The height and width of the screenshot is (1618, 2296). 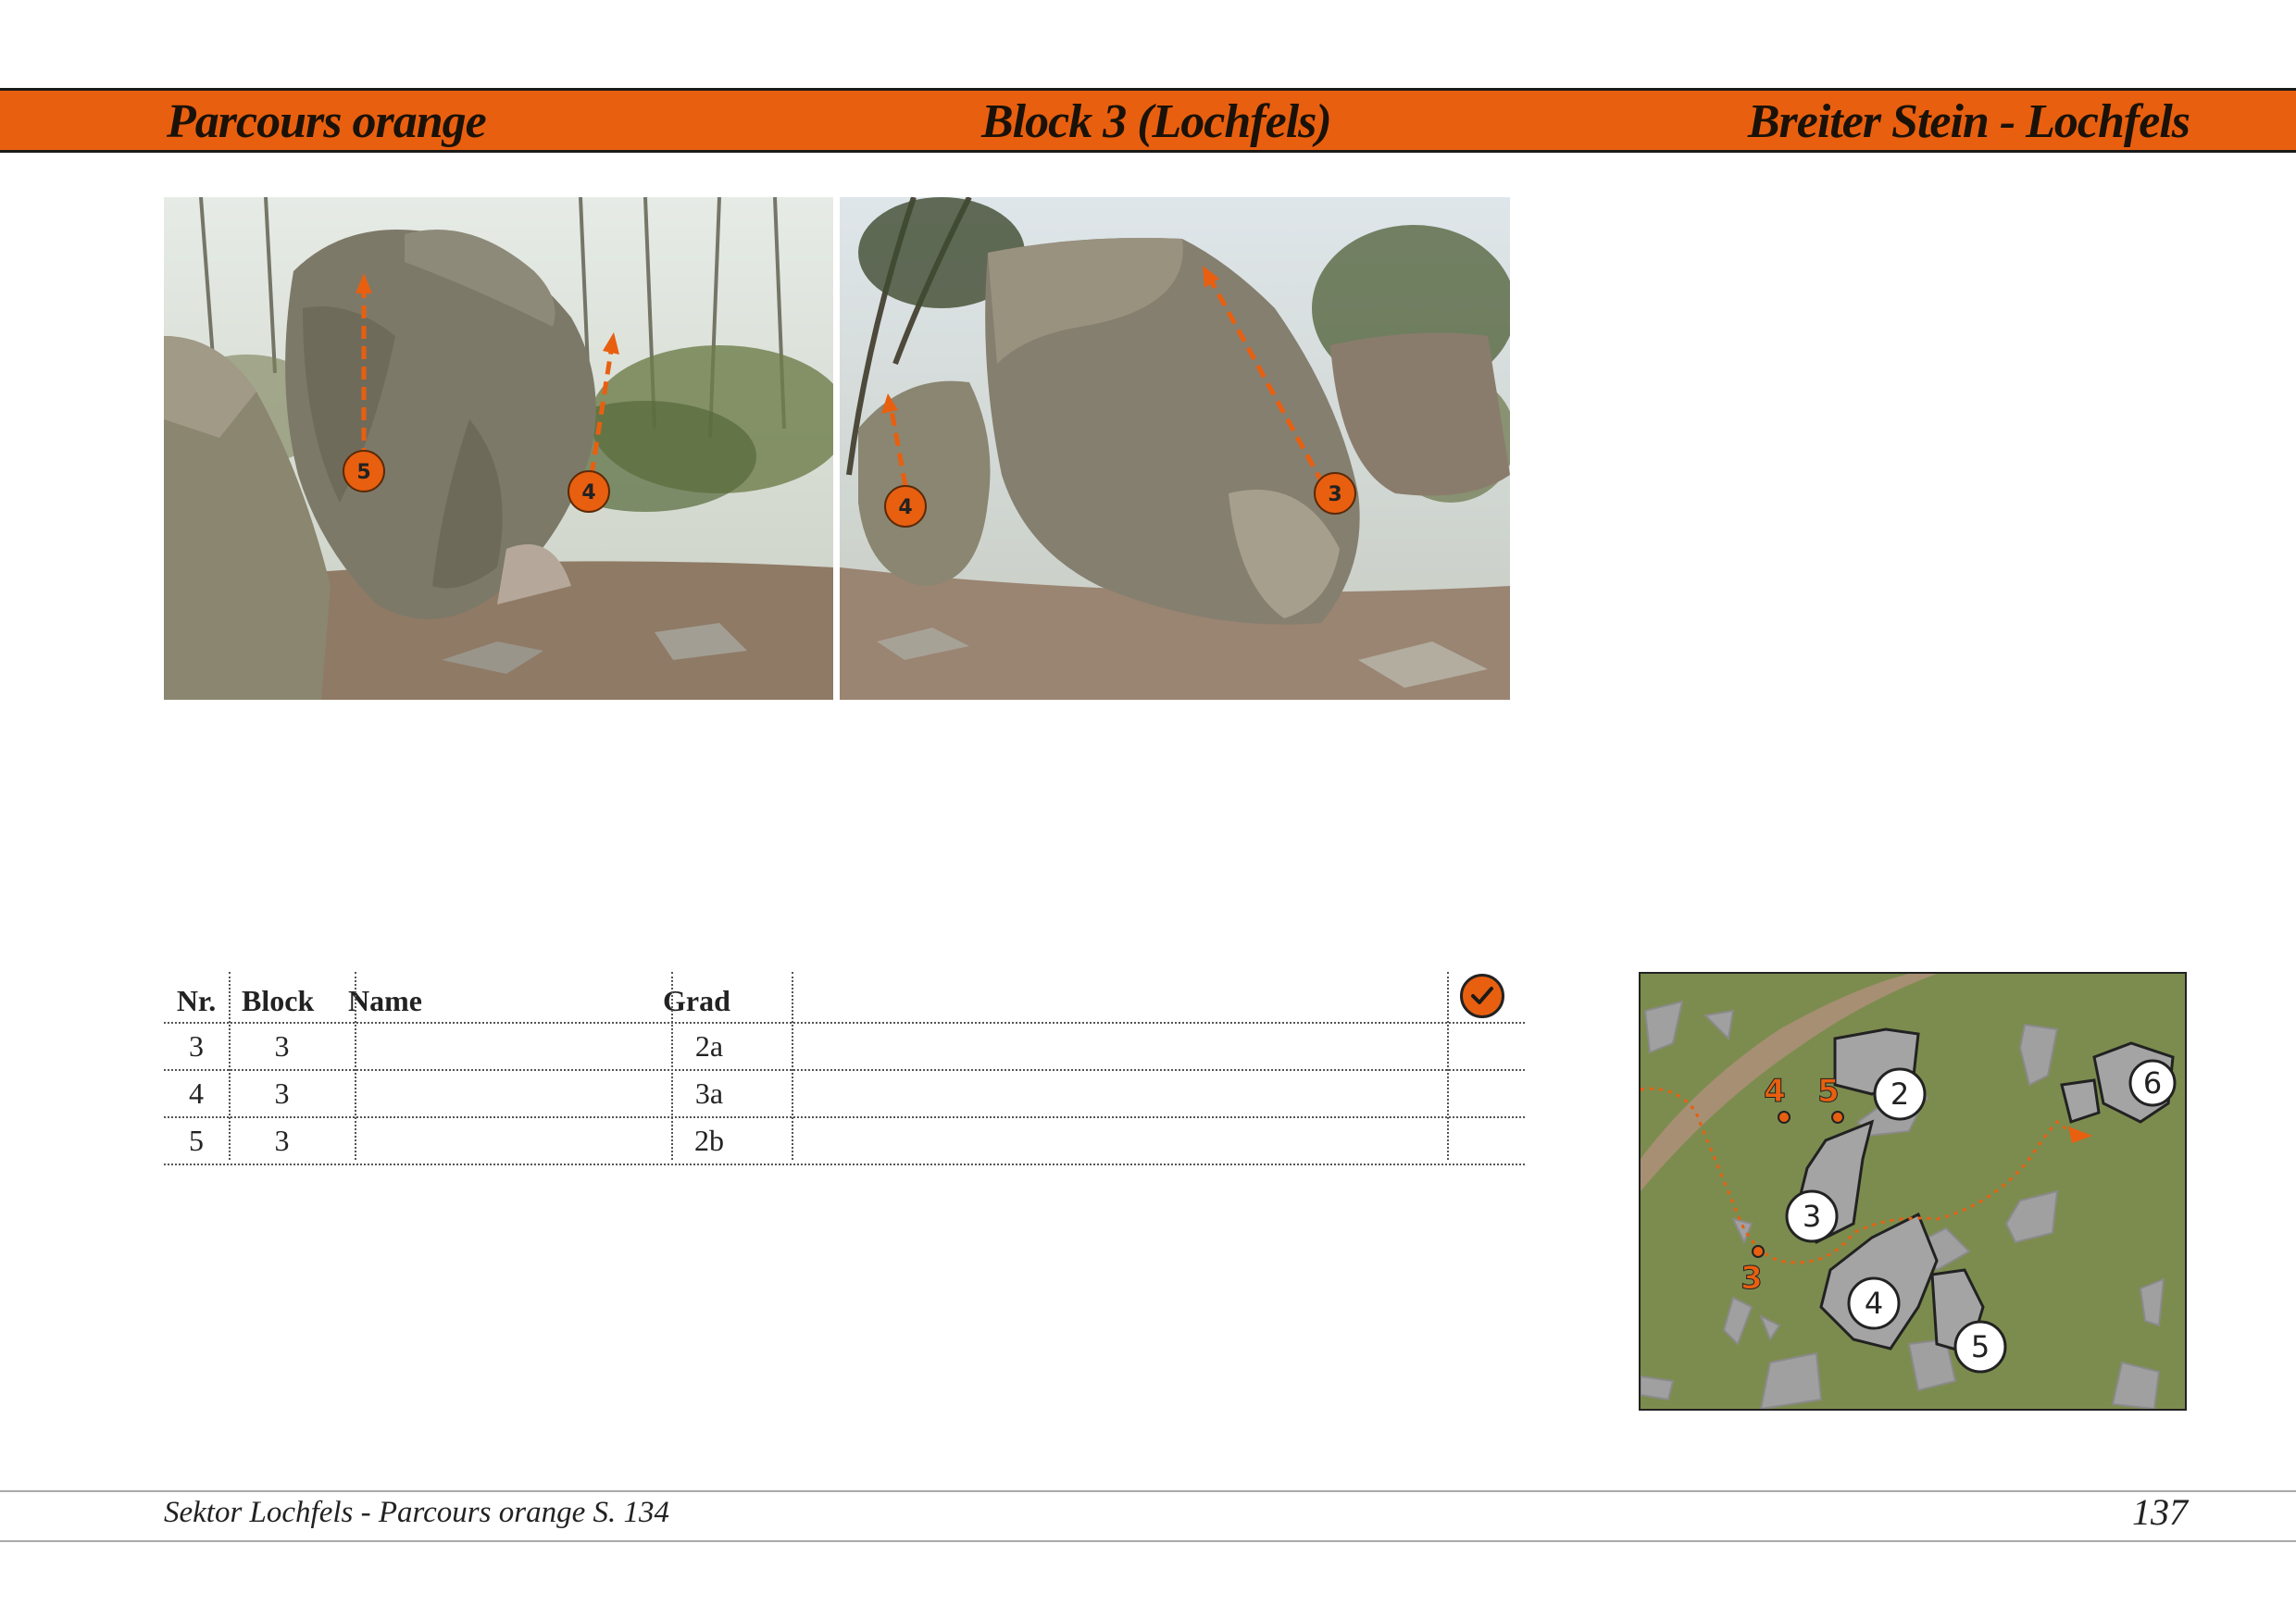 What do you see at coordinates (1828, 1091) in the screenshot?
I see `map-route-5-label: 5` at bounding box center [1828, 1091].